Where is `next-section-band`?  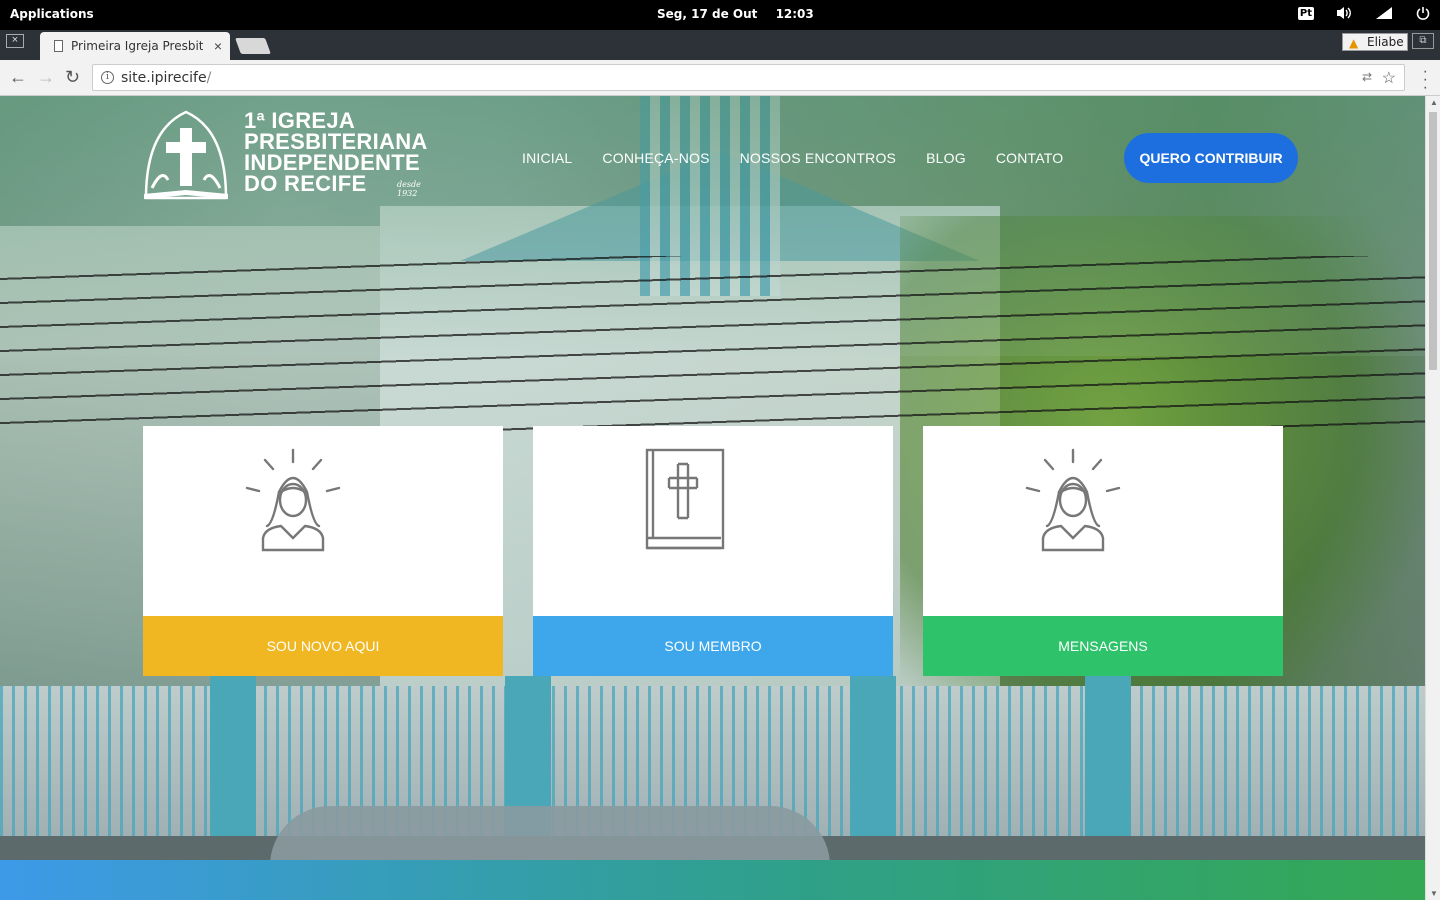
next-section-band is located at coordinates (712, 880).